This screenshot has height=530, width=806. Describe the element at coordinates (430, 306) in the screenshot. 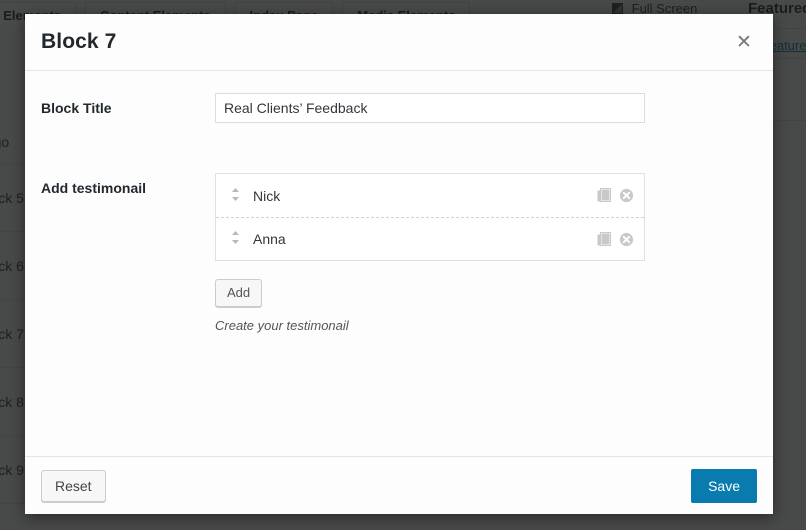

I see `add-row-wrapper: Add Create your testimonail` at that location.